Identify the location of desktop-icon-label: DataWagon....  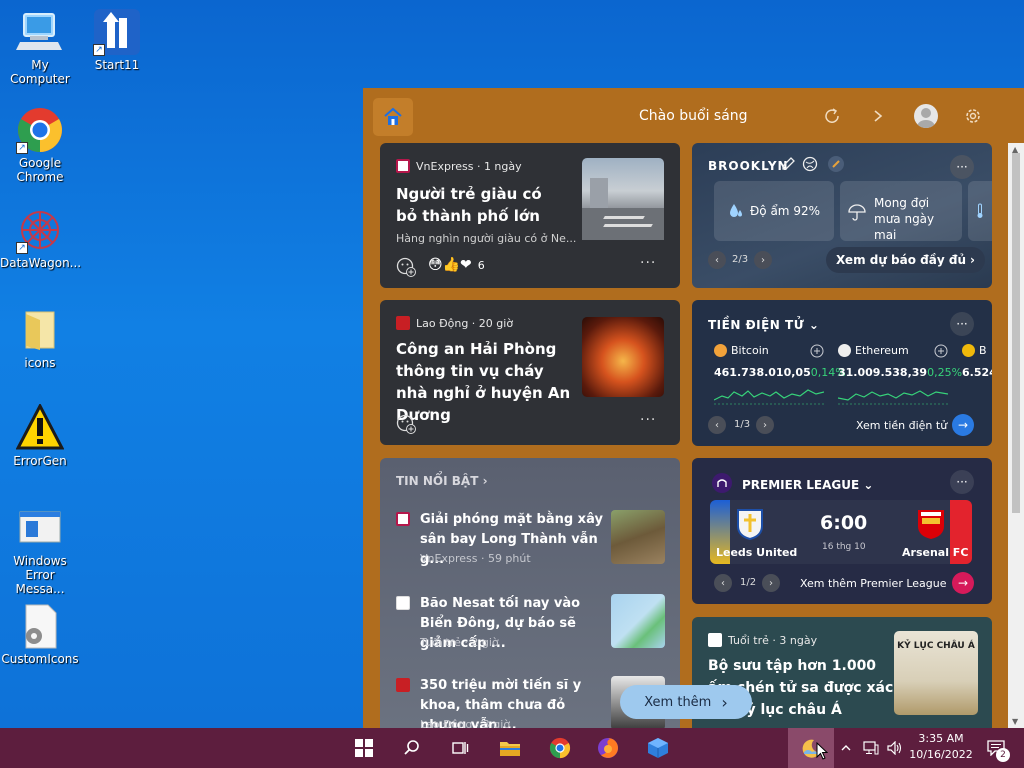
(41, 263).